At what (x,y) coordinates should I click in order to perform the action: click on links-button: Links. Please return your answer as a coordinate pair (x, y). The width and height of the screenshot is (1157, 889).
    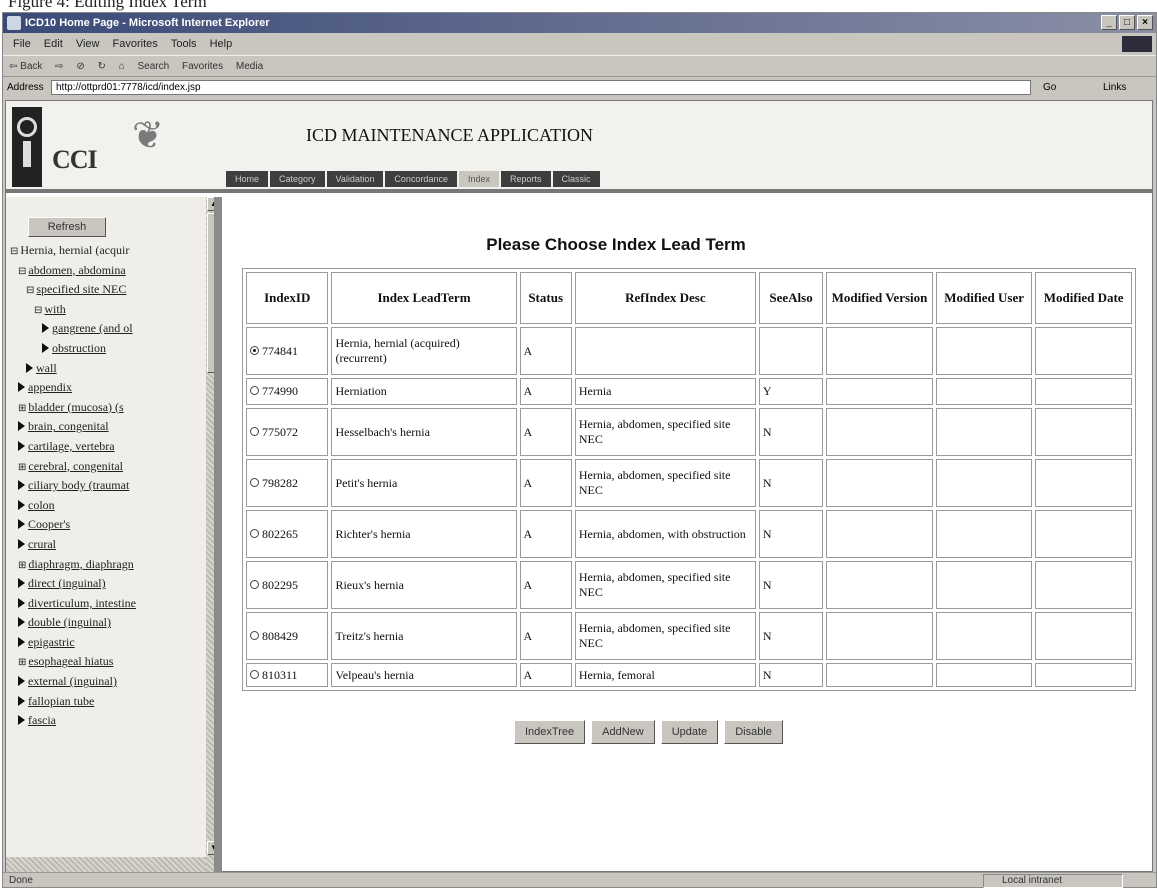
    Looking at the image, I should click on (1114, 87).